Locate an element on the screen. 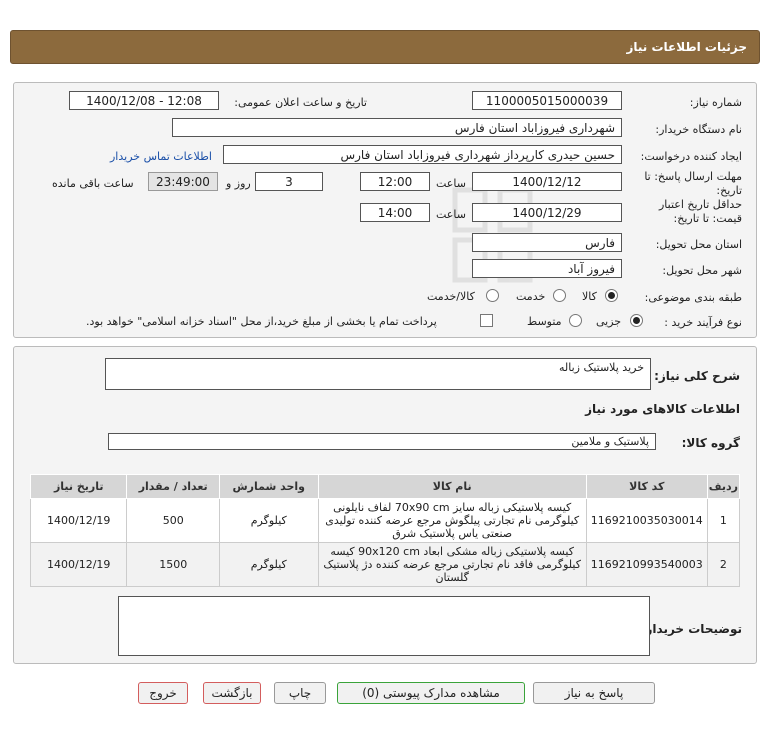 The height and width of the screenshot is (745, 770). category-option-goods: کالا is located at coordinates (589, 296).